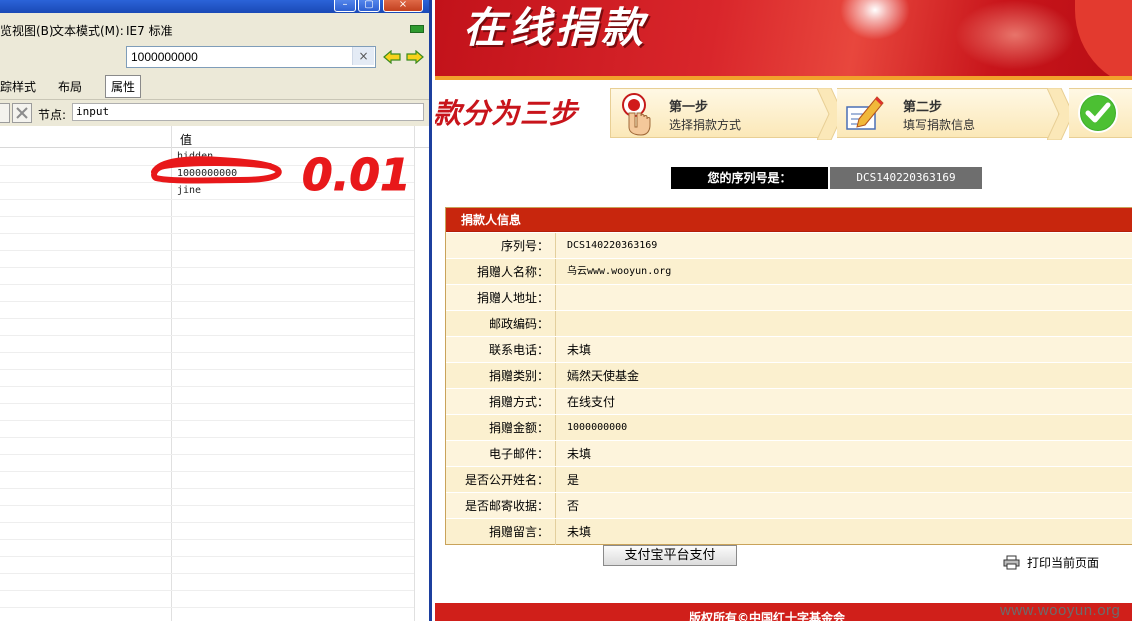  I want to click on field-label: 捐赠人名称：, so click(501, 272).